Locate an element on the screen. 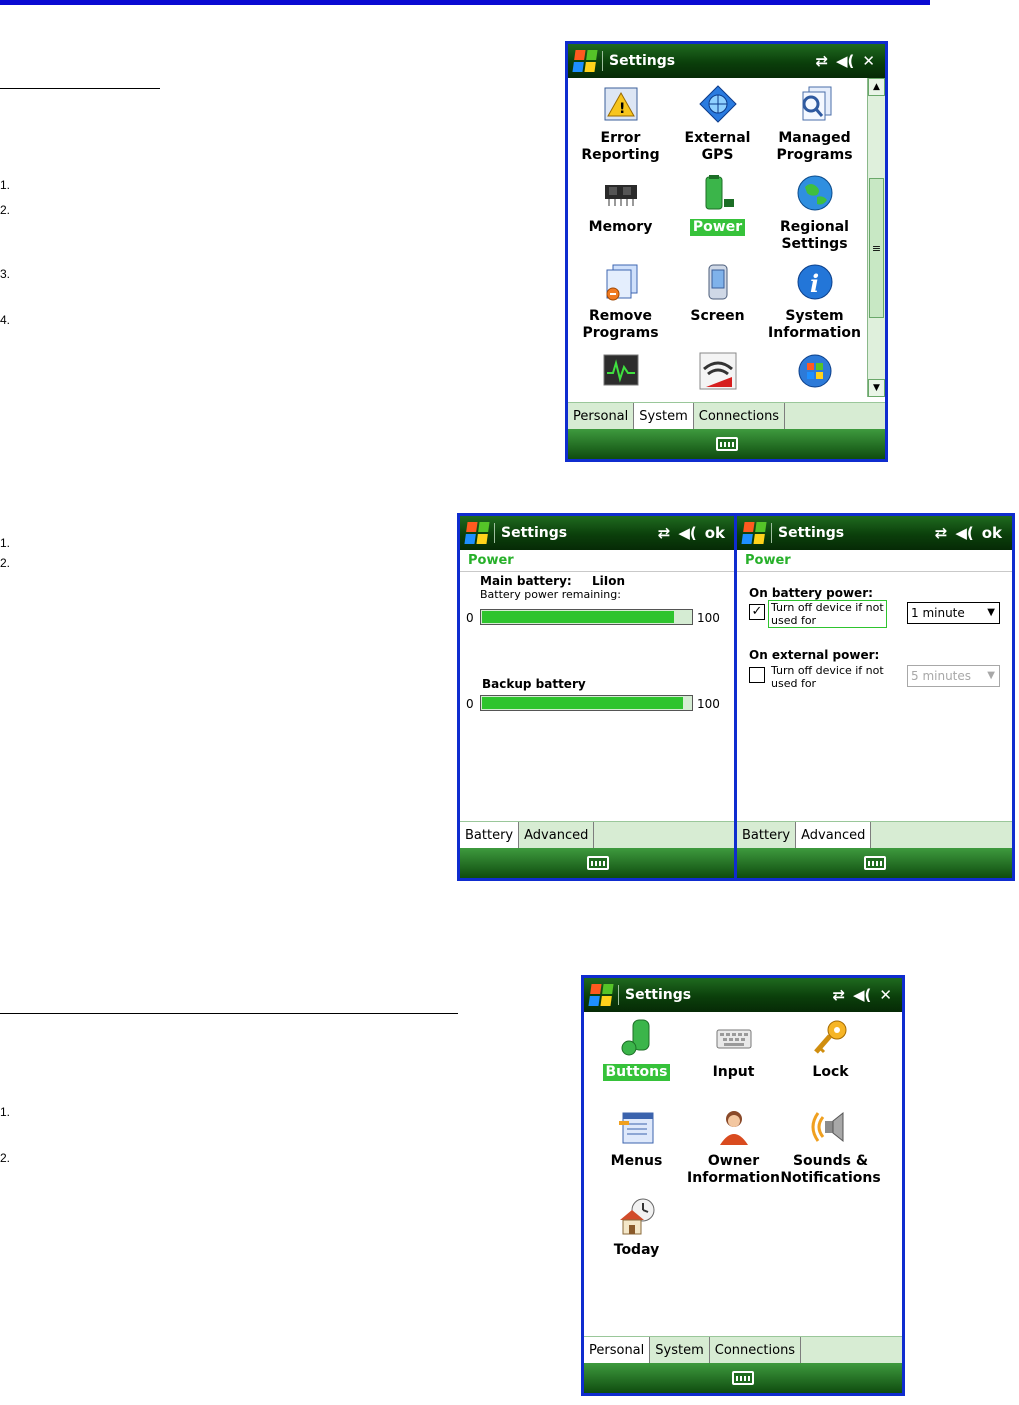 Image resolution: width=1019 pixels, height=1405 pixels. settings-item-buttons: Buttons is located at coordinates (636, 1060).